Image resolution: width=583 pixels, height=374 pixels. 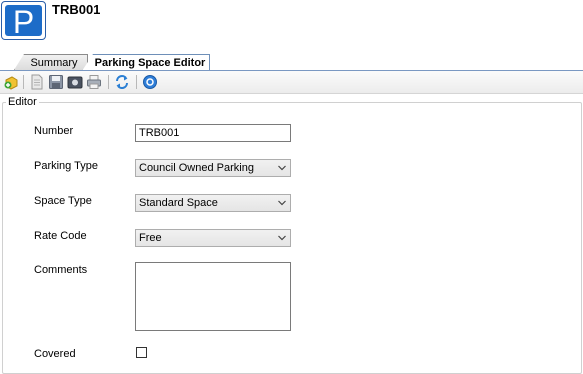 I want to click on parking-type-select: Council Owned Parking, so click(x=213, y=168).